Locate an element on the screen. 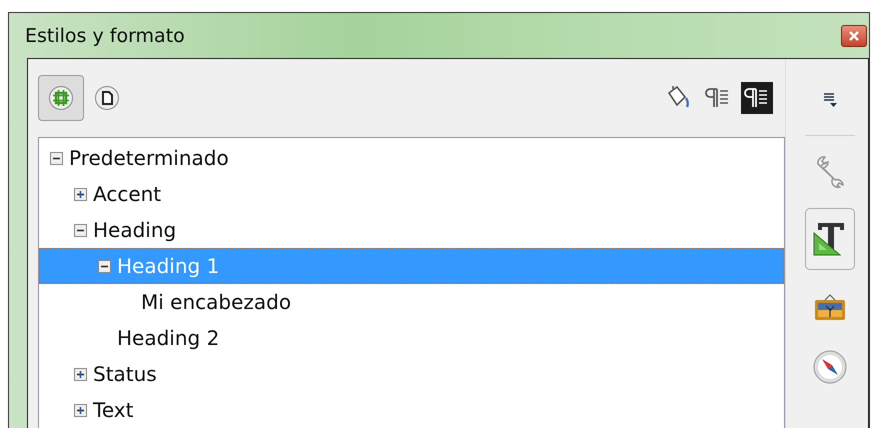 The height and width of the screenshot is (428, 873). close-button is located at coordinates (854, 35).